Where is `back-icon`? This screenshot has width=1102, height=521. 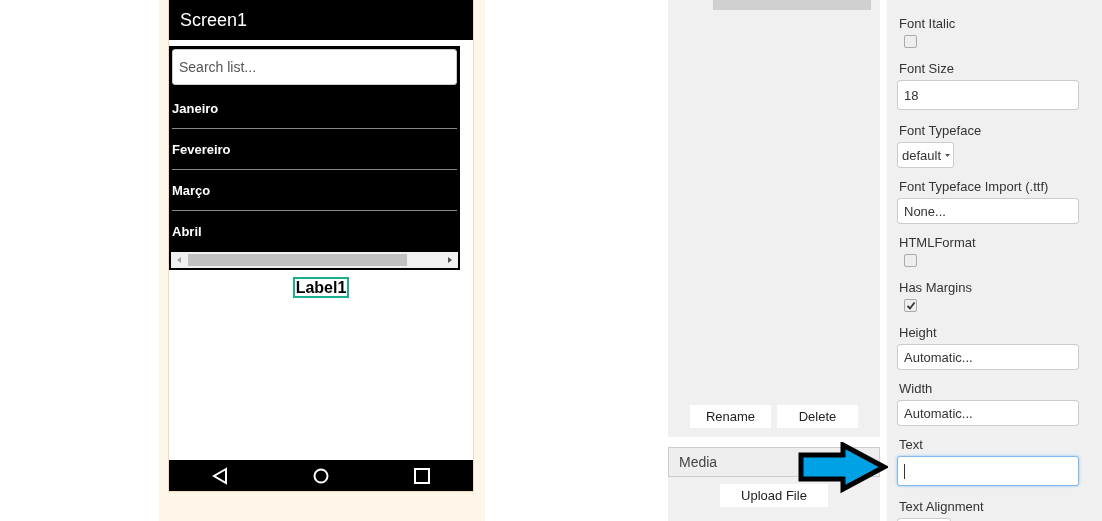
back-icon is located at coordinates (219, 475).